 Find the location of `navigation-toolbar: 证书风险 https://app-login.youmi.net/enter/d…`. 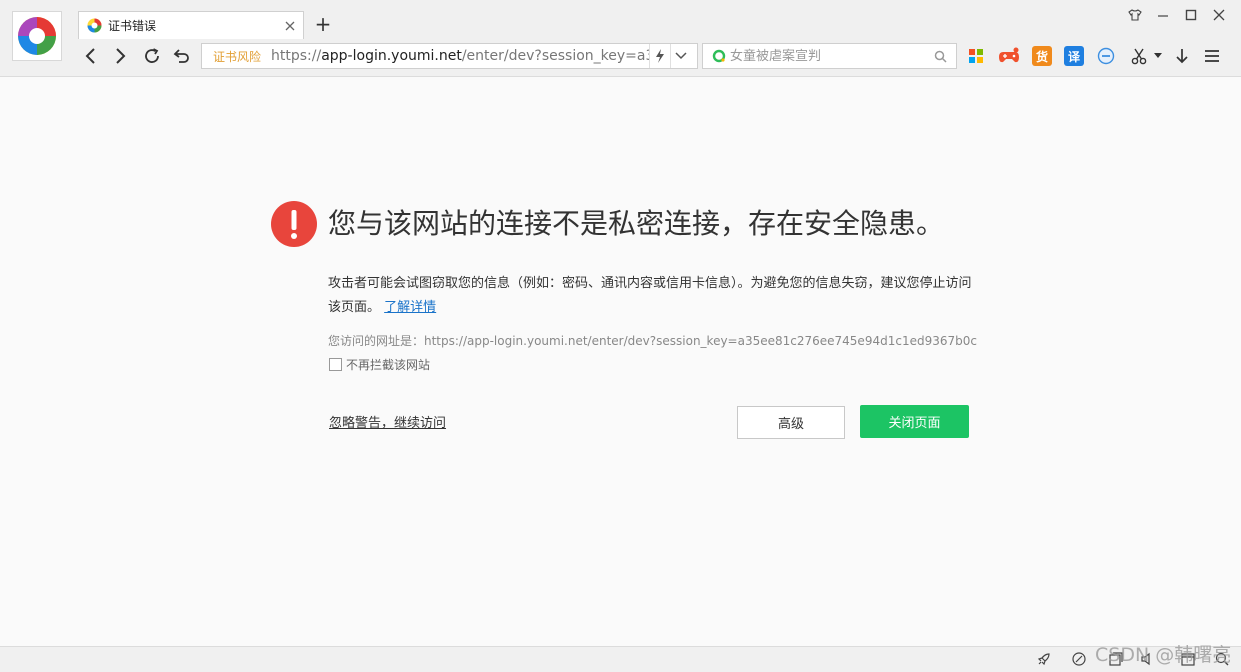

navigation-toolbar: 证书风险 https://app-login.youmi.net/enter/d… is located at coordinates (620, 57).